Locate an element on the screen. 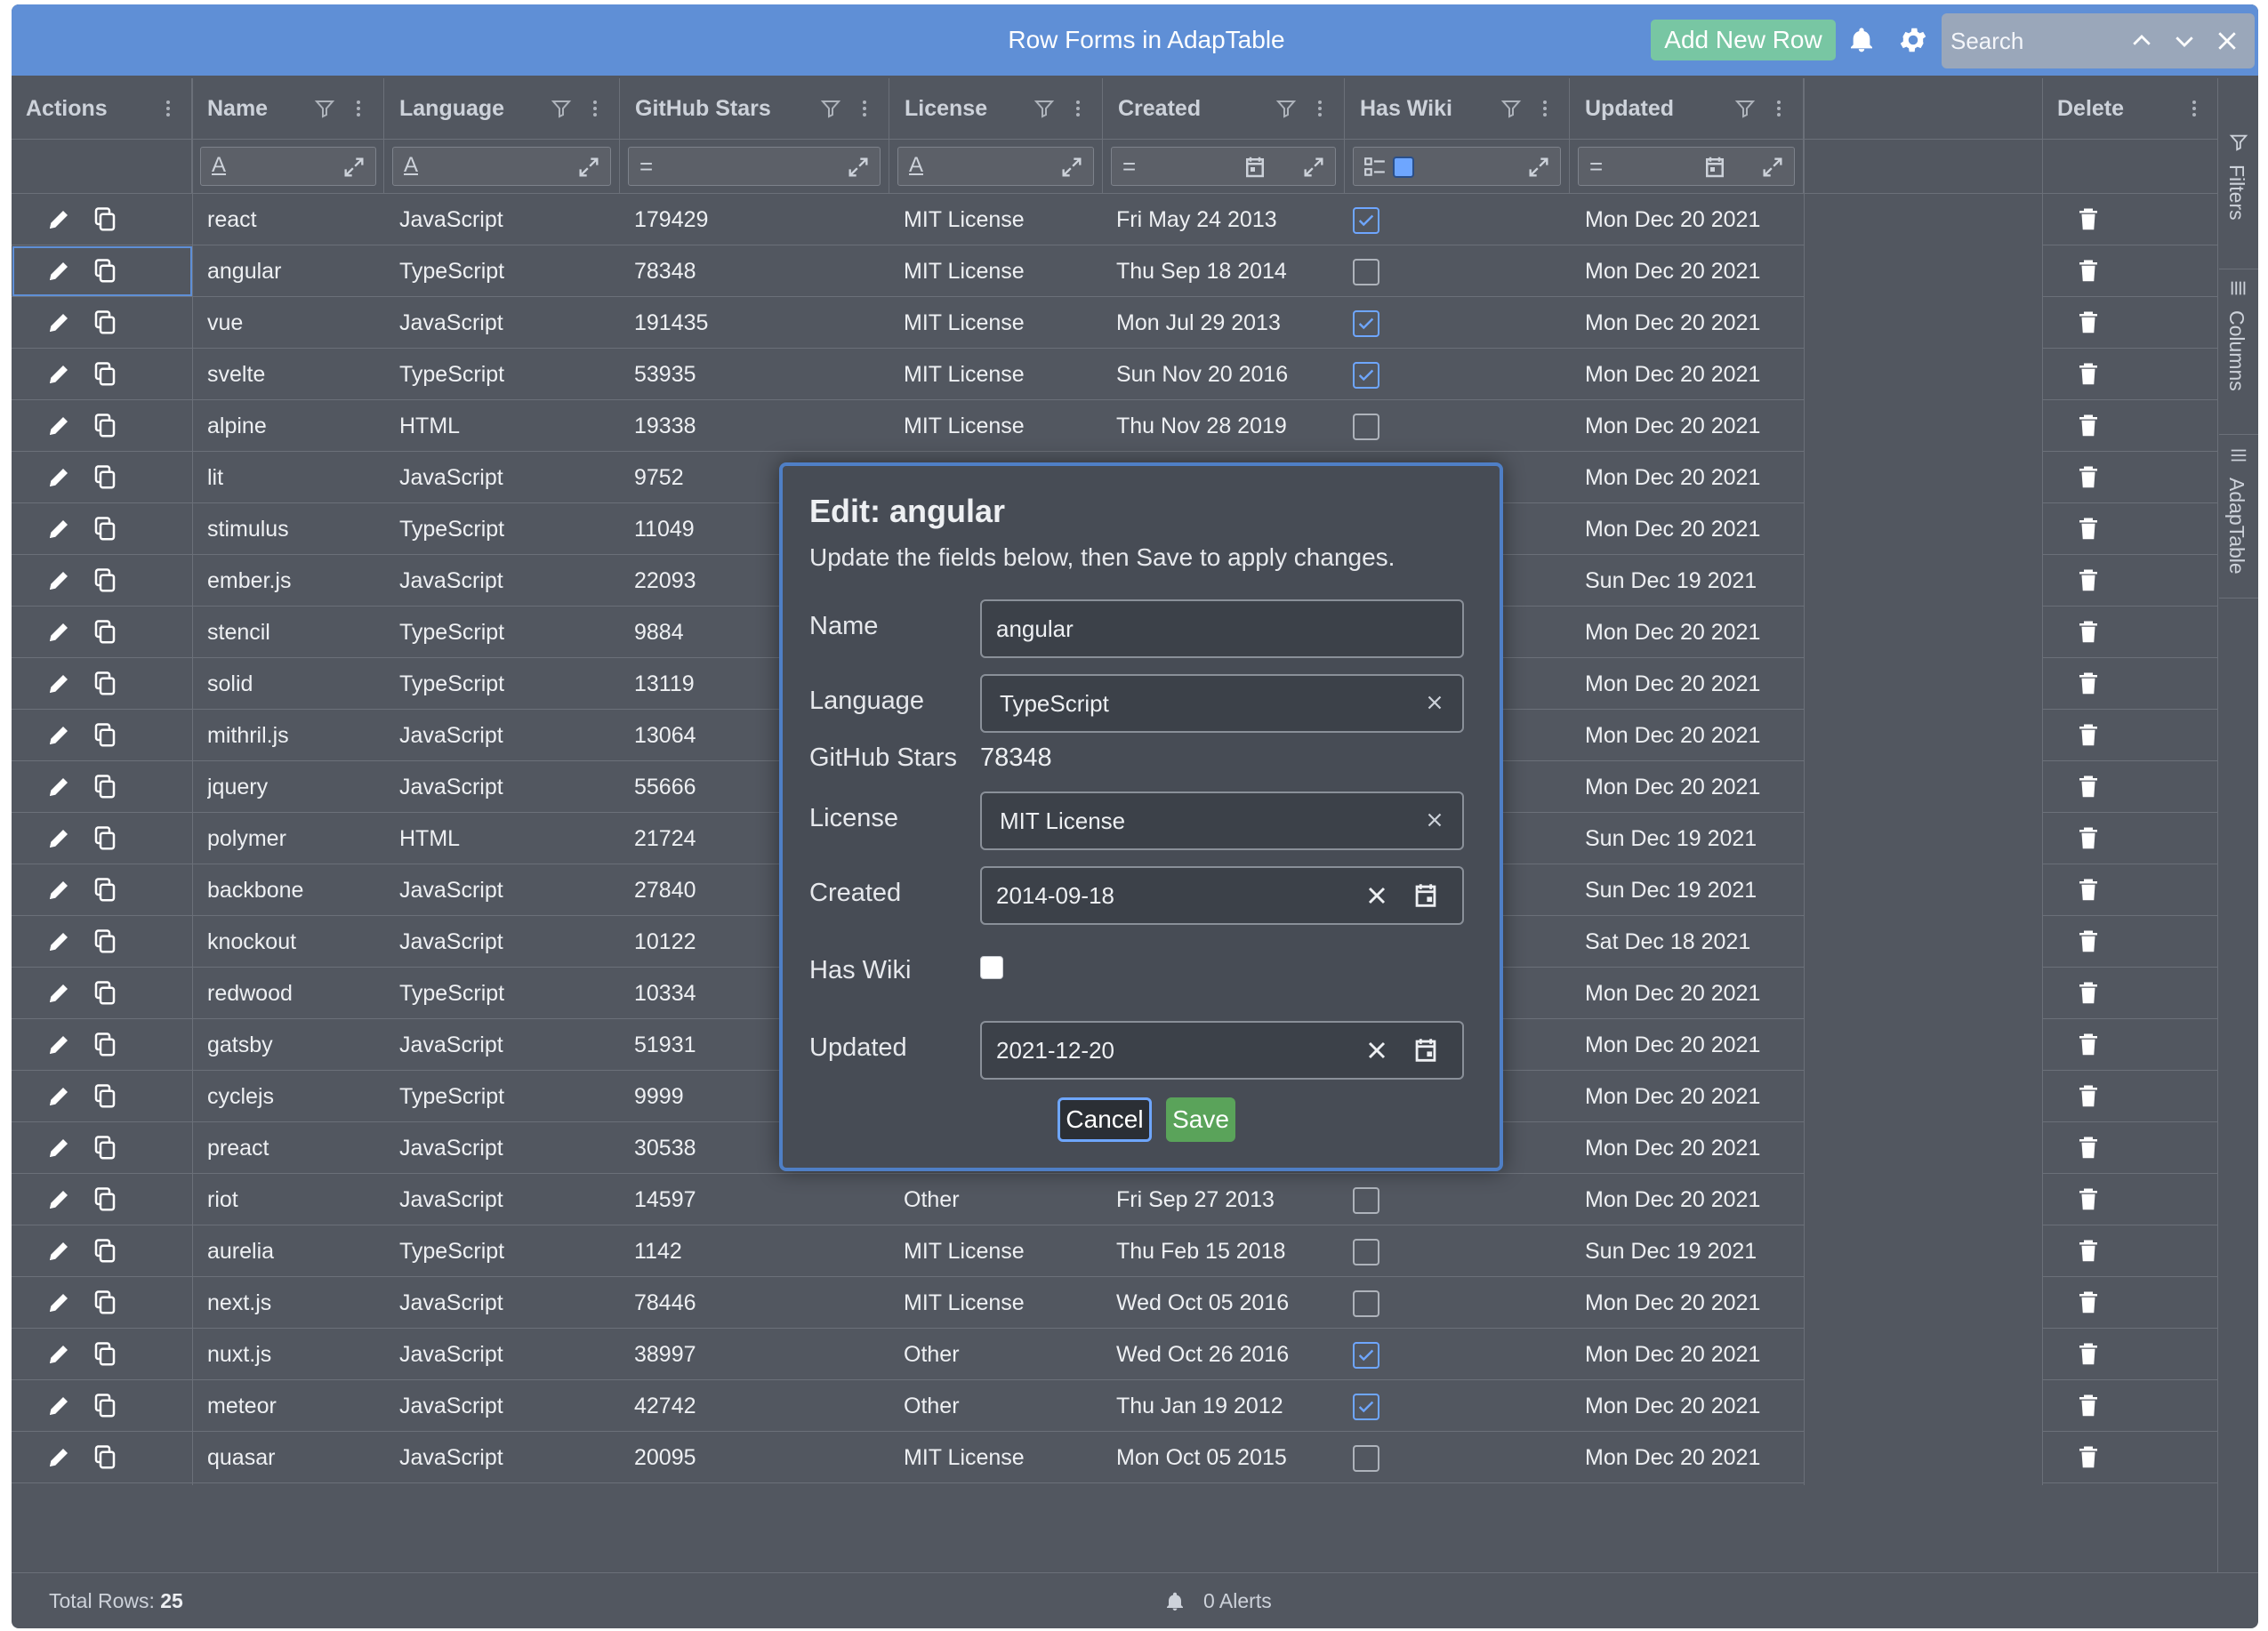 Image resolution: width=2268 pixels, height=1631 pixels. column-header-created: Created is located at coordinates (1225, 108).